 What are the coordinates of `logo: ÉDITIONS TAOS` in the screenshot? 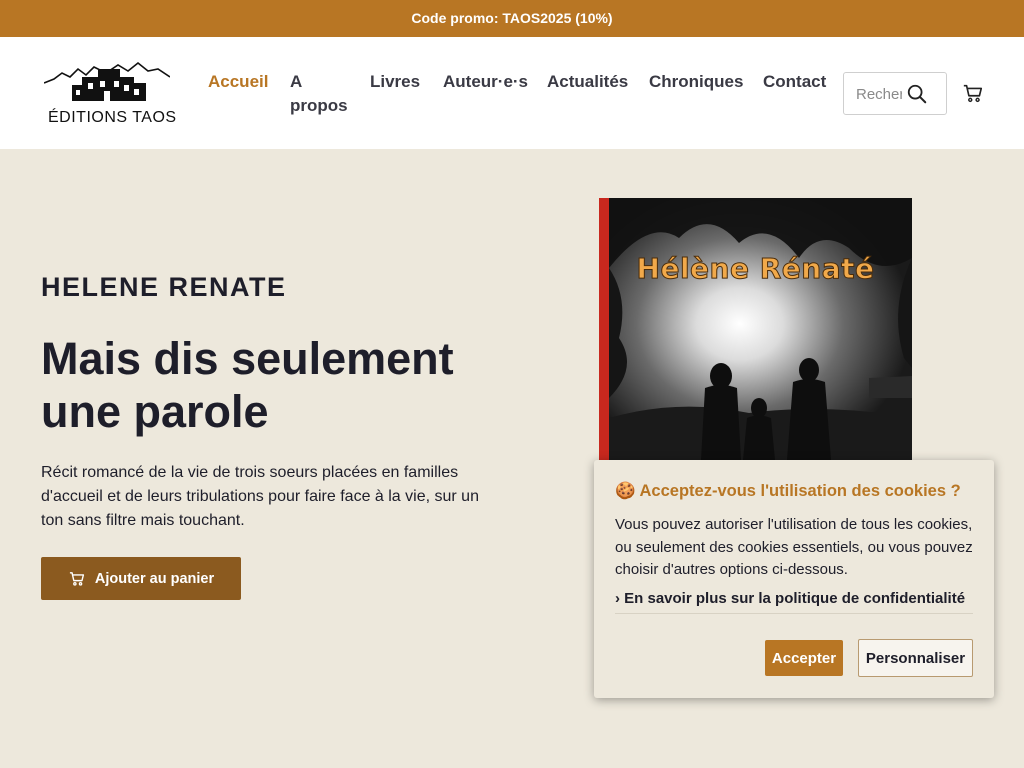 It's located at (110, 94).